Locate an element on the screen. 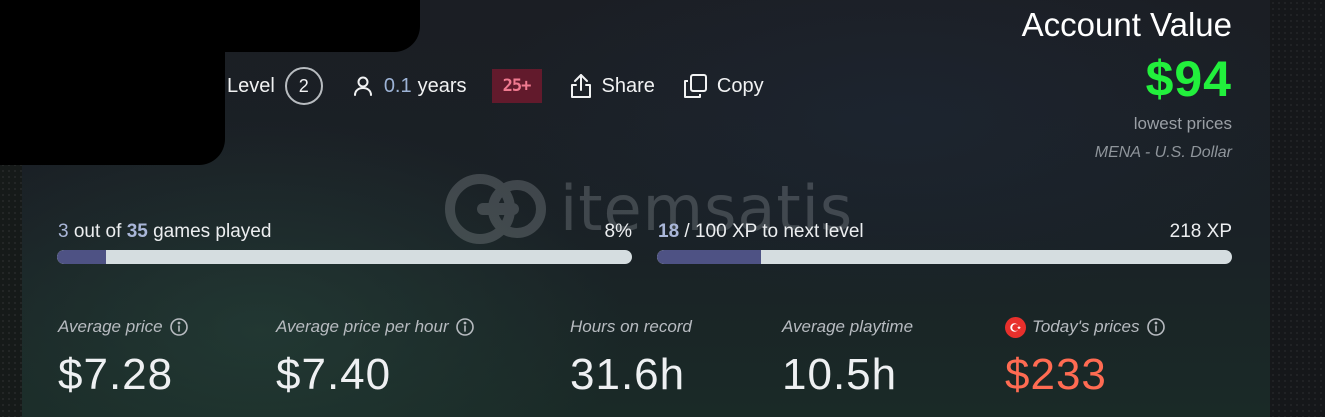  redacted-area-body is located at coordinates (112, 92).